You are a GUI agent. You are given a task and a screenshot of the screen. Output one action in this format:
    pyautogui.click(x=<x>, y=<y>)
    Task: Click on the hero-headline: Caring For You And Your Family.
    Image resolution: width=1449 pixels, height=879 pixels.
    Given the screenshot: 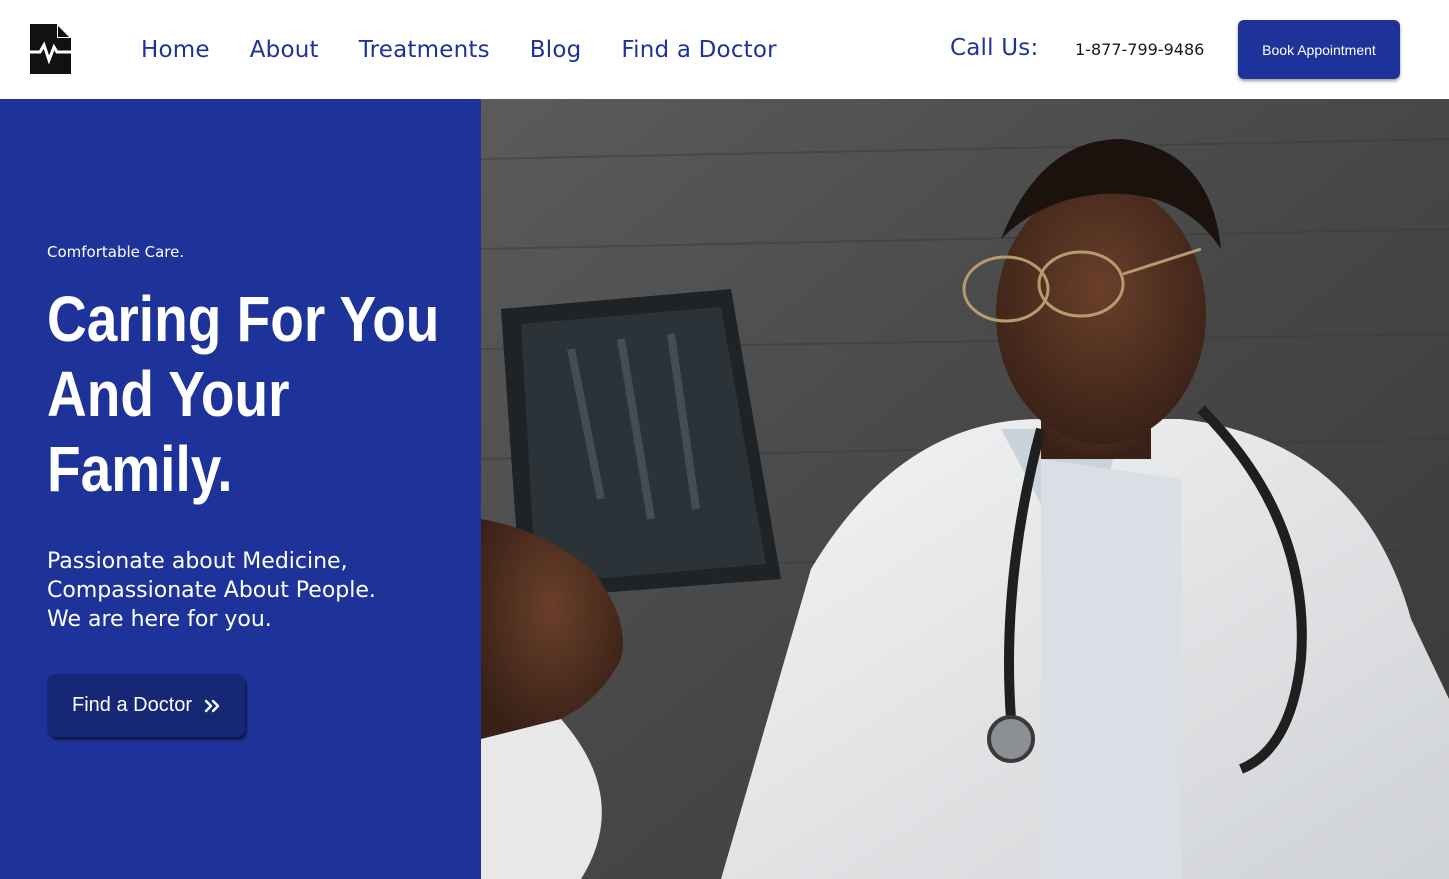 What is the action you would take?
    pyautogui.click(x=243, y=394)
    